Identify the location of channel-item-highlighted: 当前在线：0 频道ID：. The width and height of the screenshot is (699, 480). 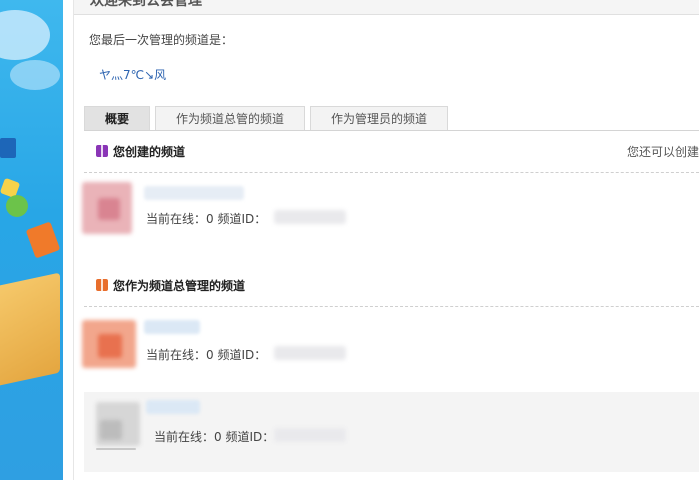
(391, 432).